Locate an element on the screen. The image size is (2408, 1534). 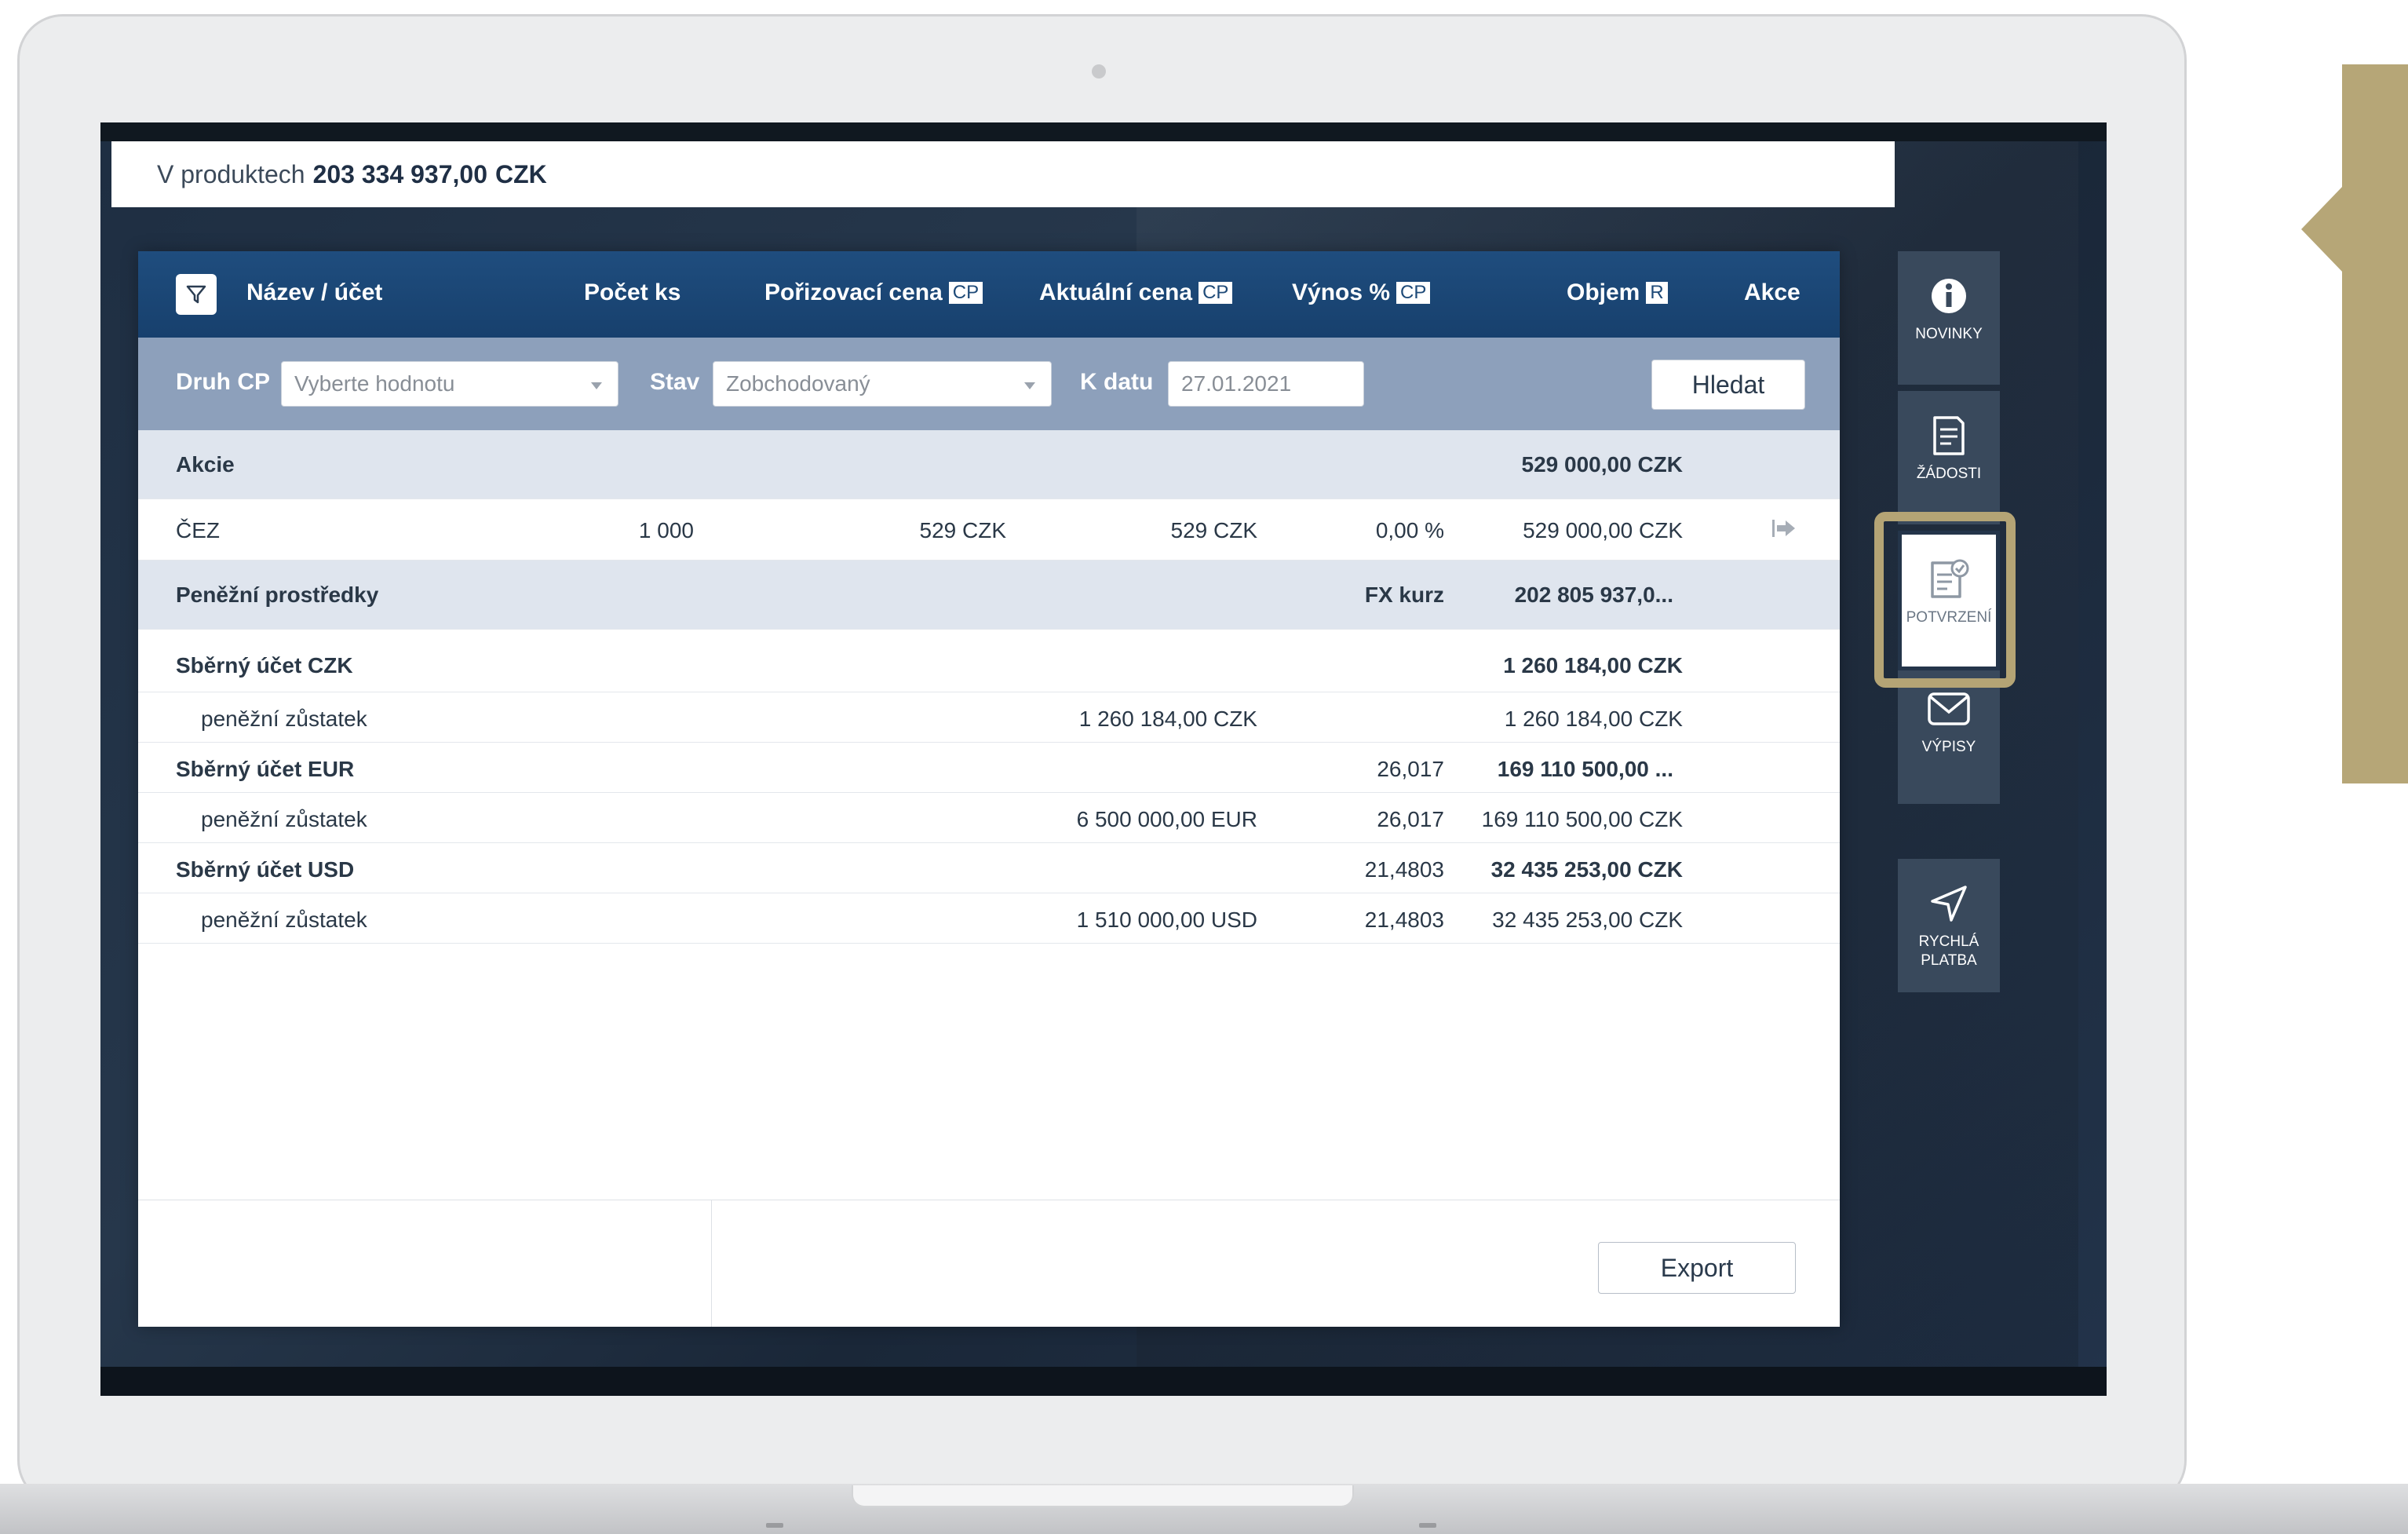
column-volume: Objem R is located at coordinates (1618, 292).